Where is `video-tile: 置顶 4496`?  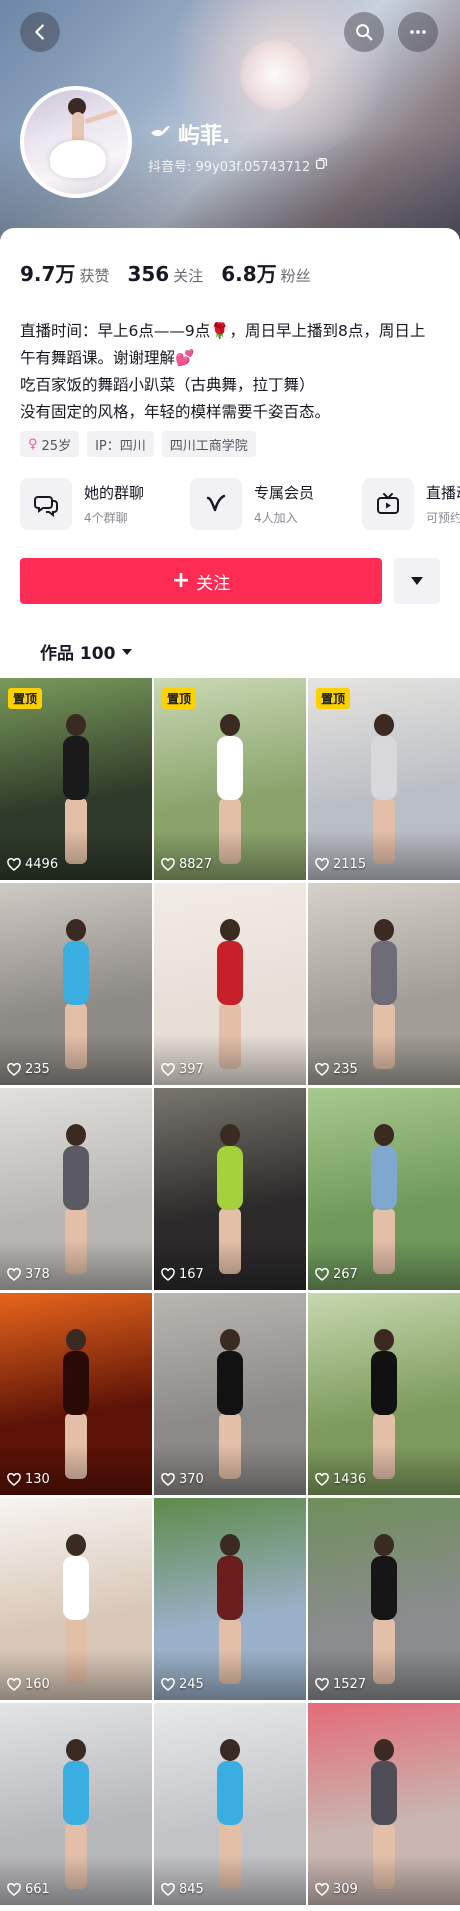 video-tile: 置顶 4496 is located at coordinates (76, 779).